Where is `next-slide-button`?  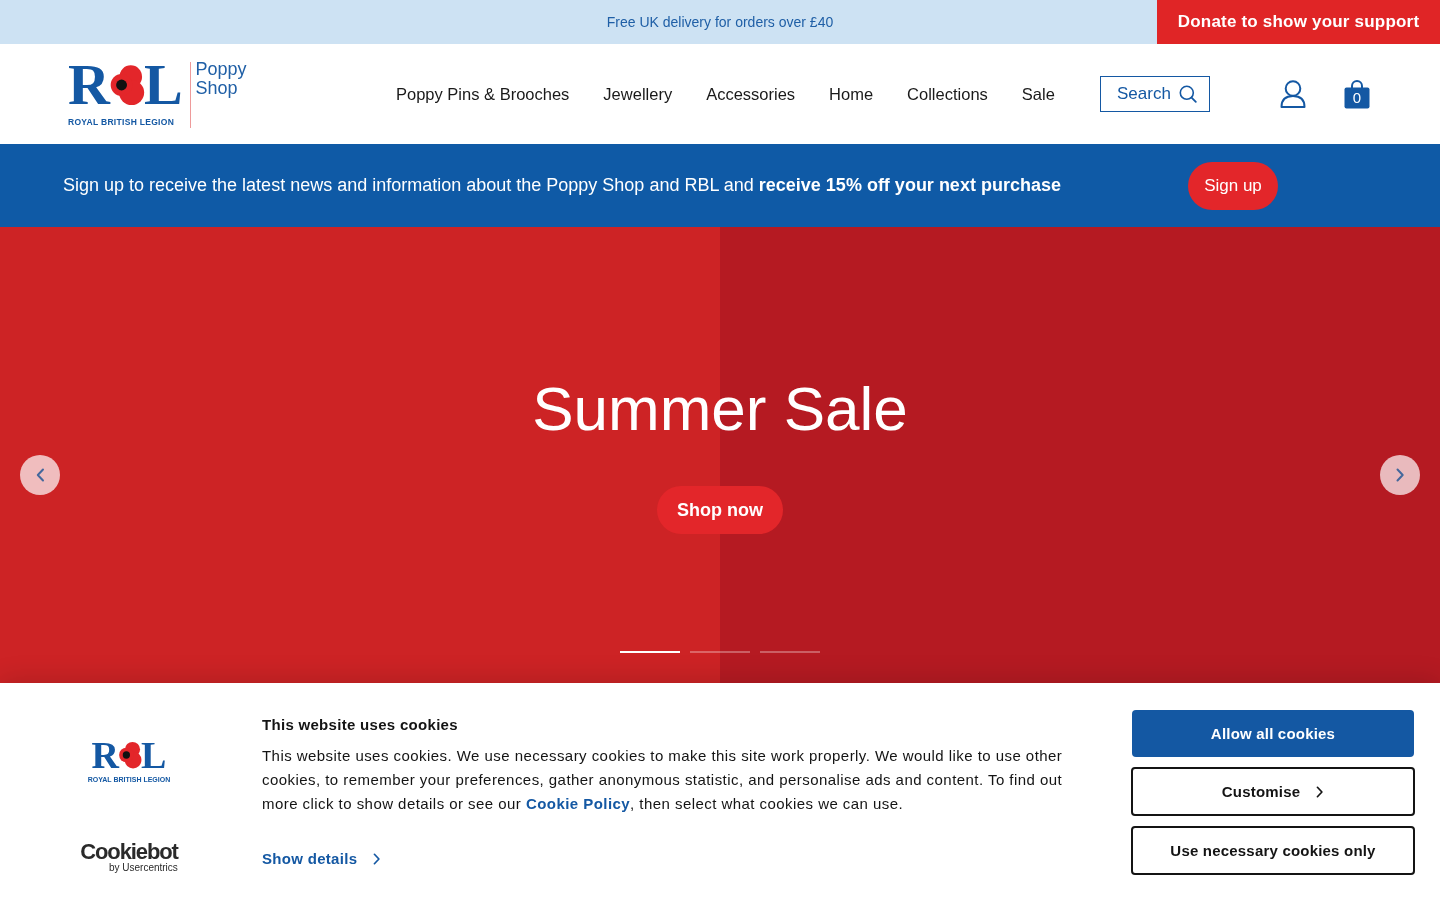
next-slide-button is located at coordinates (1400, 475).